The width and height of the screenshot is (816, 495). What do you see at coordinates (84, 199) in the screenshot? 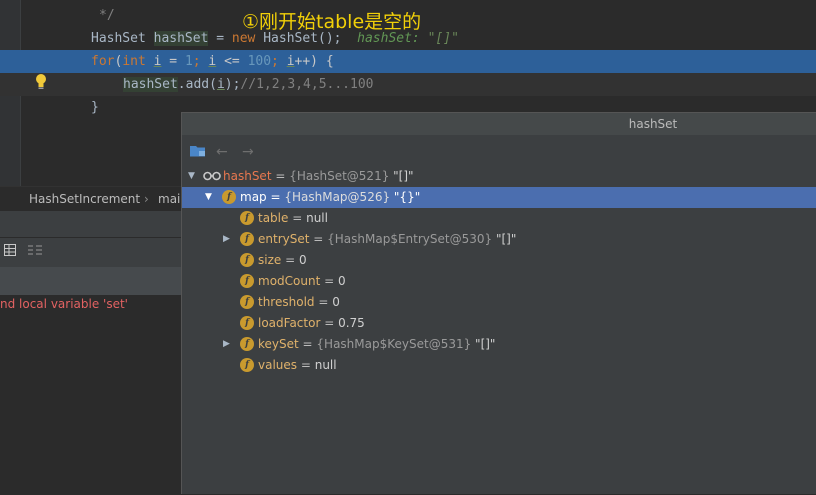
I see `breadcrumb-class: HashSetIncrement` at bounding box center [84, 199].